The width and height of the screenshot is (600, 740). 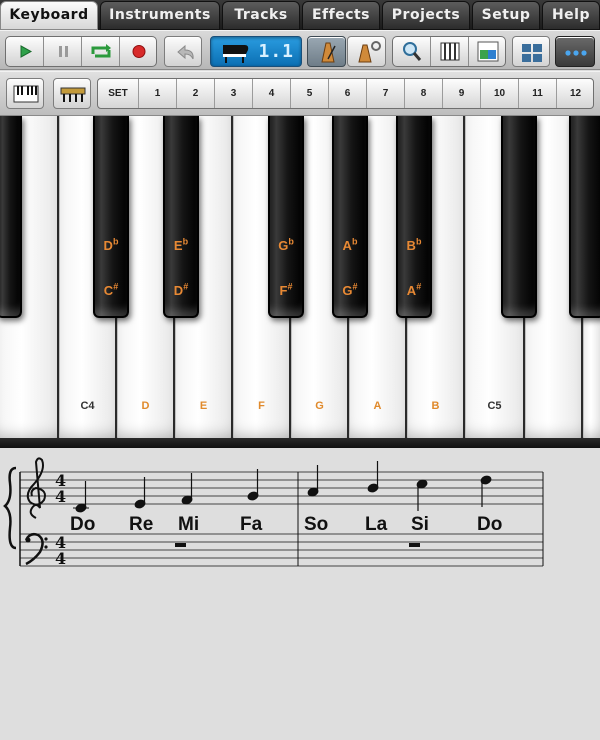 I want to click on play-button, so click(x=25, y=51).